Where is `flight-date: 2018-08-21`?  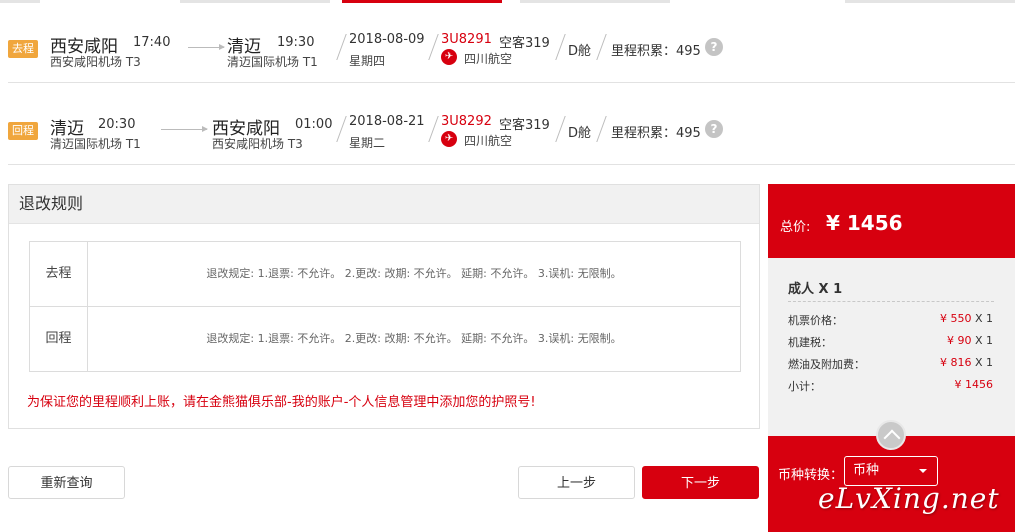 flight-date: 2018-08-21 is located at coordinates (387, 121).